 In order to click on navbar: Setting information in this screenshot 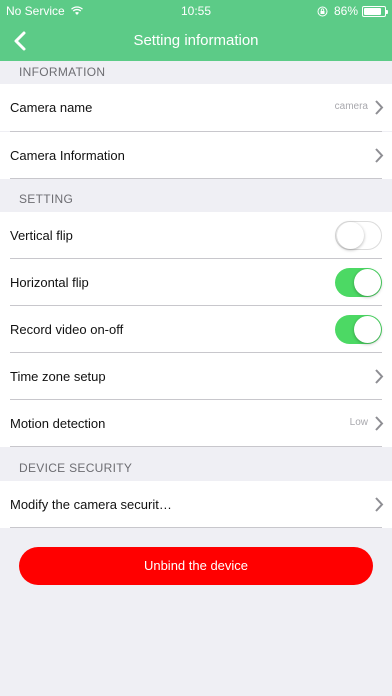, I will do `click(196, 41)`.